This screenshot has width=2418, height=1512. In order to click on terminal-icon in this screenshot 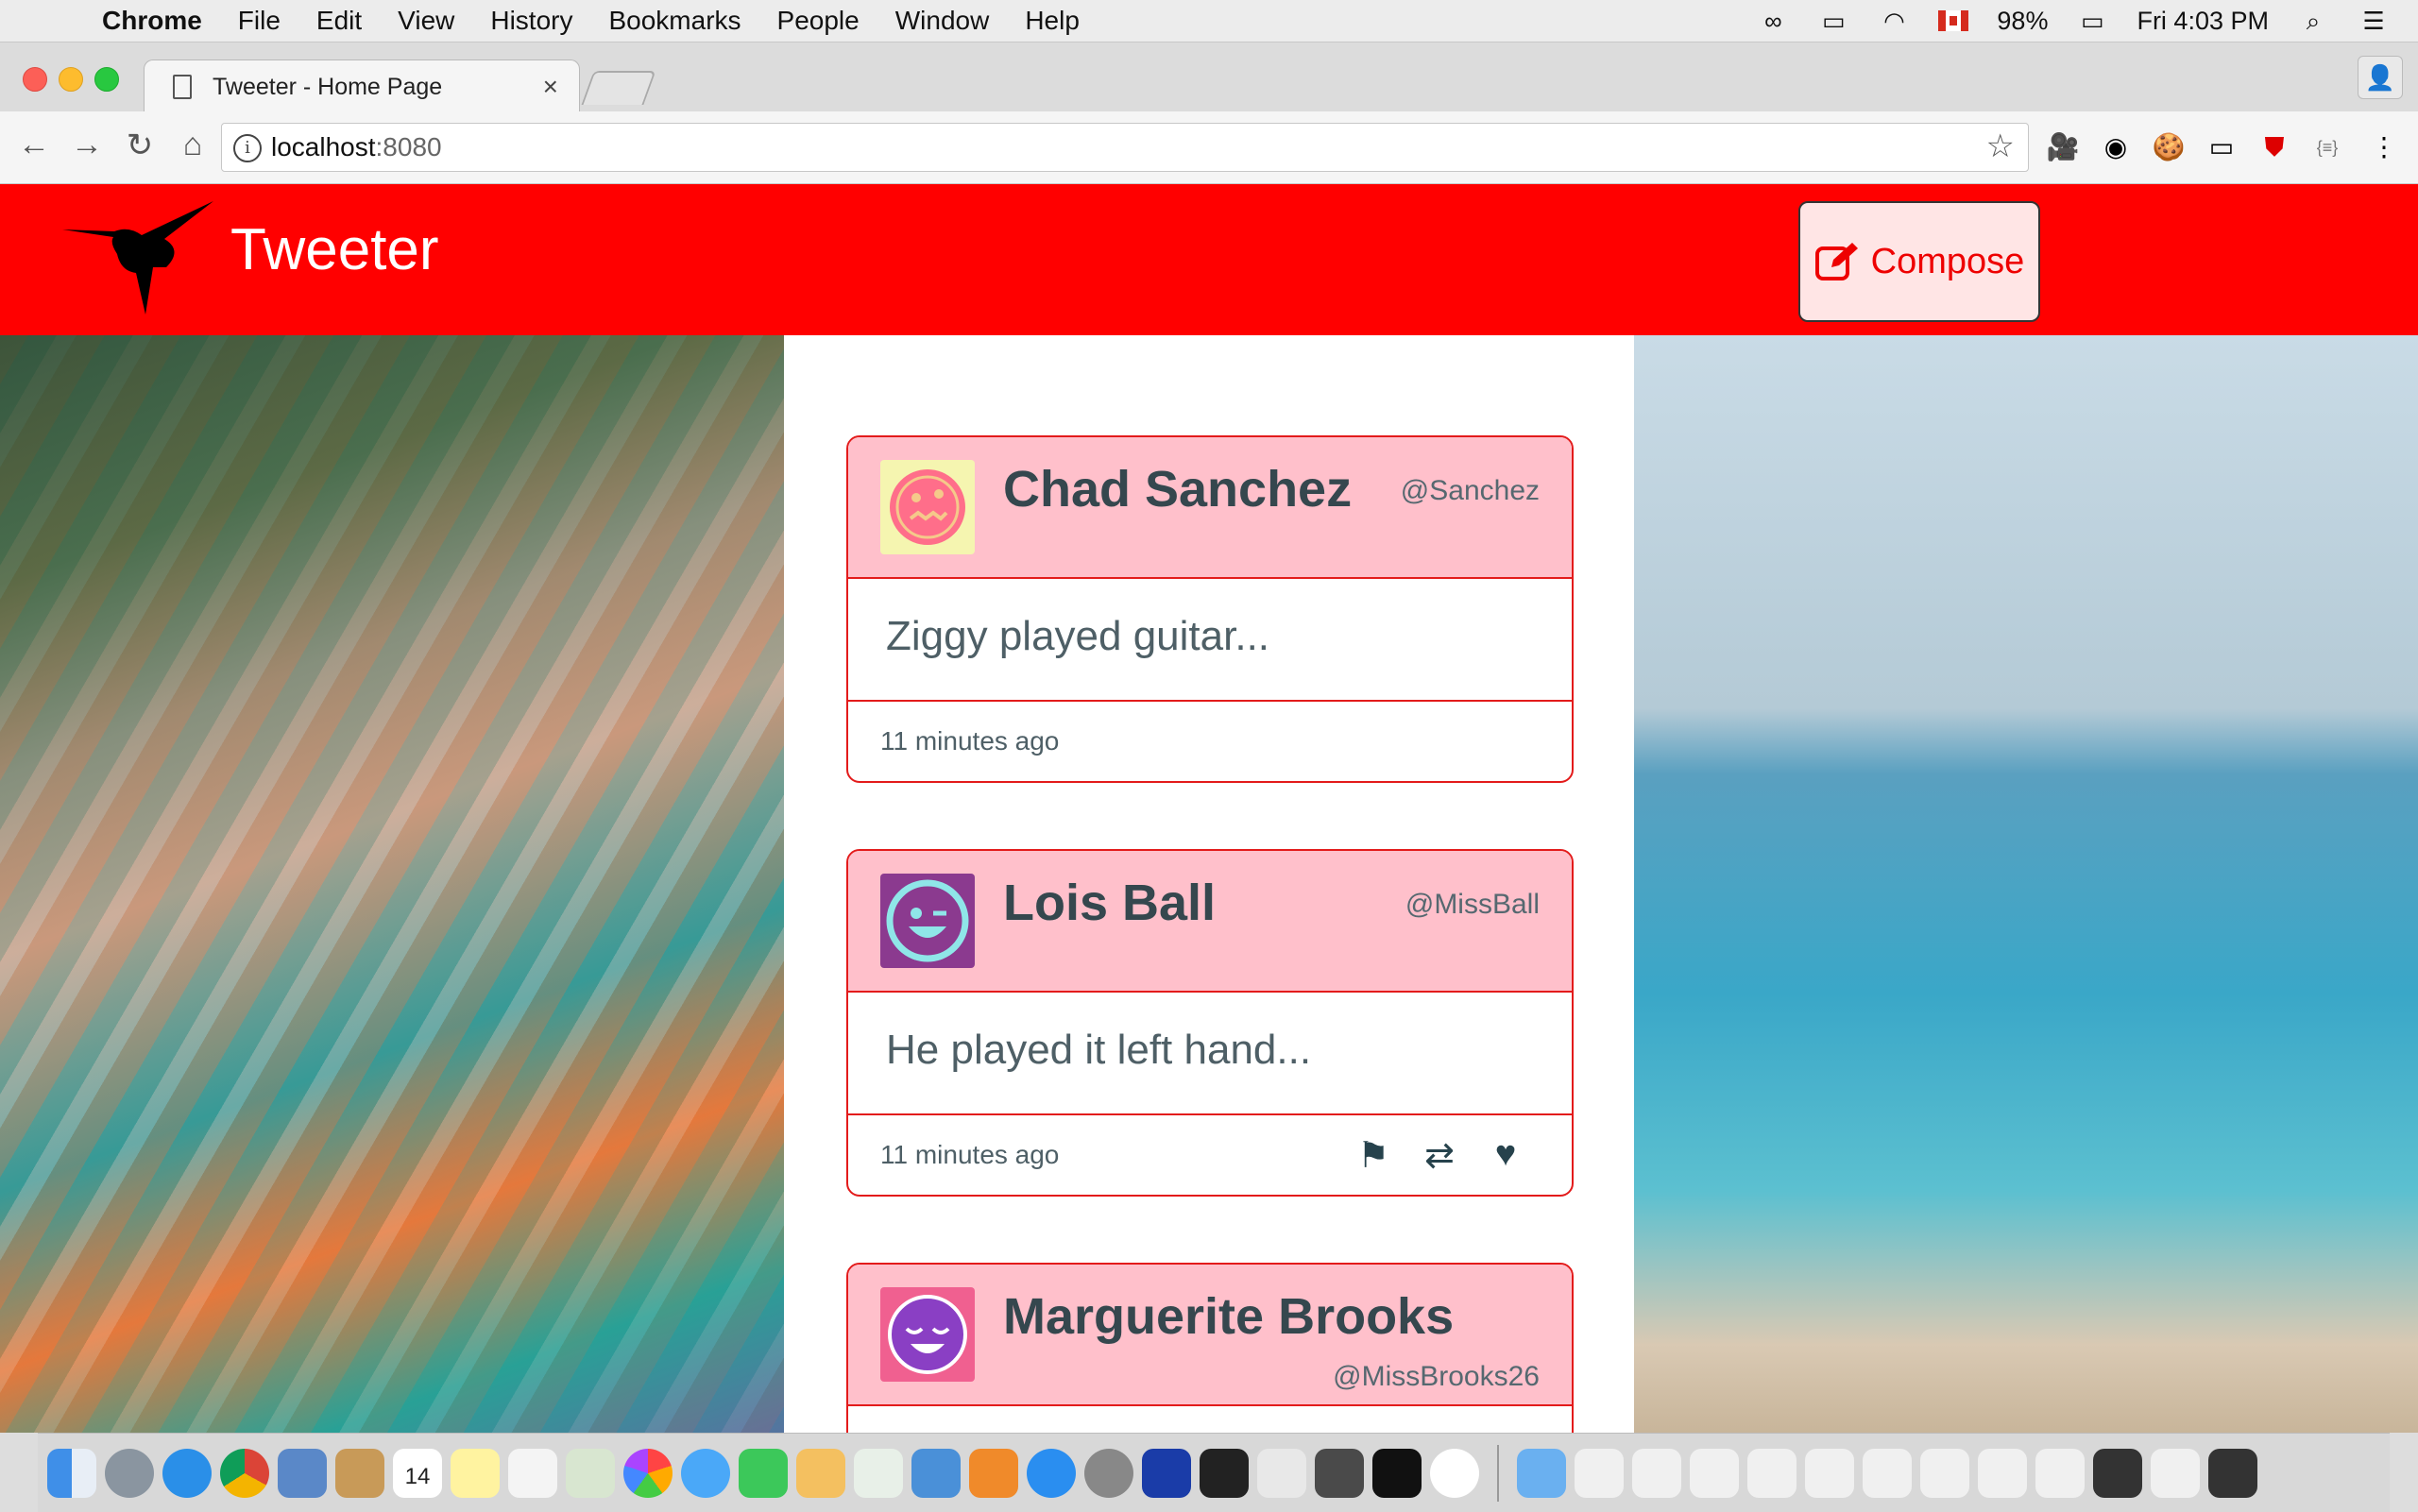, I will do `click(1397, 1473)`.